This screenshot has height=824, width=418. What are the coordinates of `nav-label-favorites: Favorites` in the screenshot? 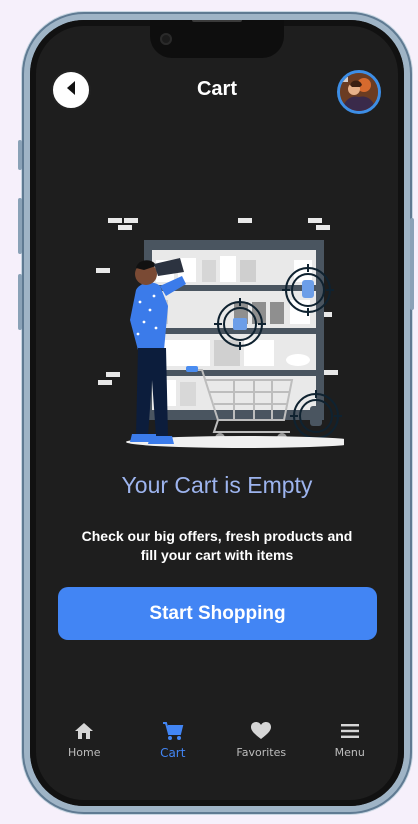 It's located at (261, 752).